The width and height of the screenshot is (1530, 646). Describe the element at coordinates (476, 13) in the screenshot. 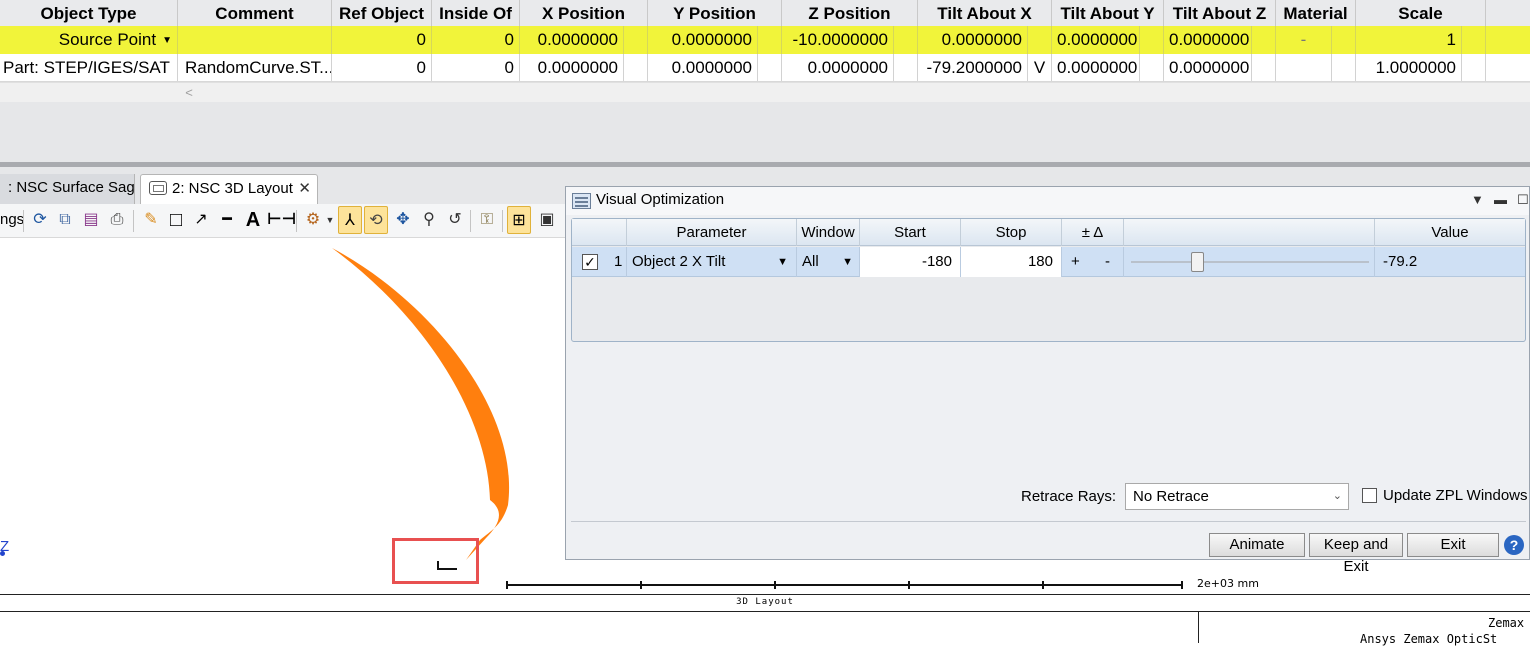

I see `header-inside-of: Inside Of` at that location.